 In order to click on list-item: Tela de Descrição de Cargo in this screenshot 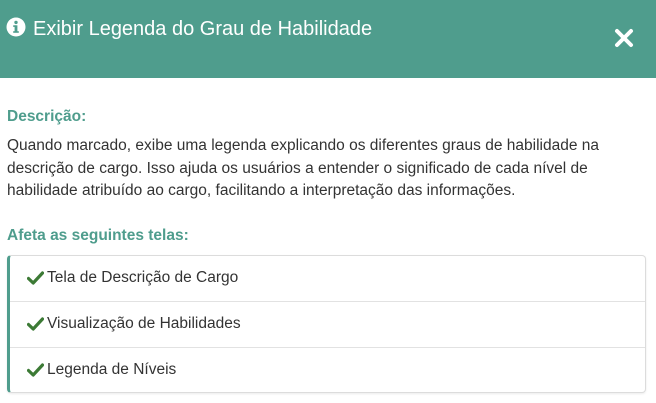, I will do `click(327, 279)`.